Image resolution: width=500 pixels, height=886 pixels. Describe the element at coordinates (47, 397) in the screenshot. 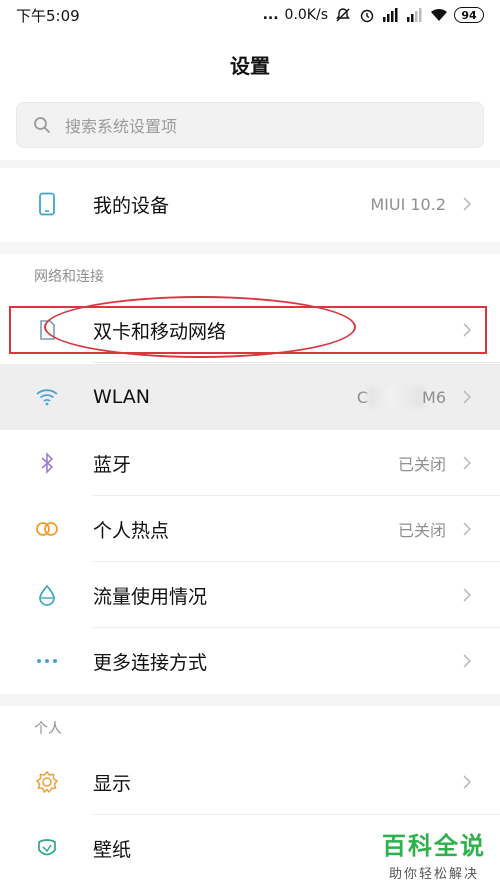

I see `wifi-icon` at that location.